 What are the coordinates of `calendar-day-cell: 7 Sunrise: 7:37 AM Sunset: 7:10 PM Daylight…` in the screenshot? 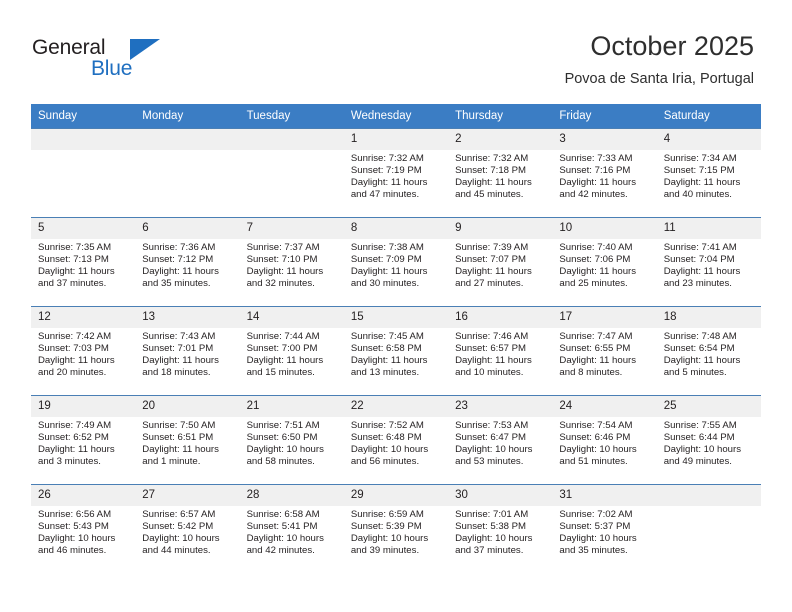 It's located at (291, 262).